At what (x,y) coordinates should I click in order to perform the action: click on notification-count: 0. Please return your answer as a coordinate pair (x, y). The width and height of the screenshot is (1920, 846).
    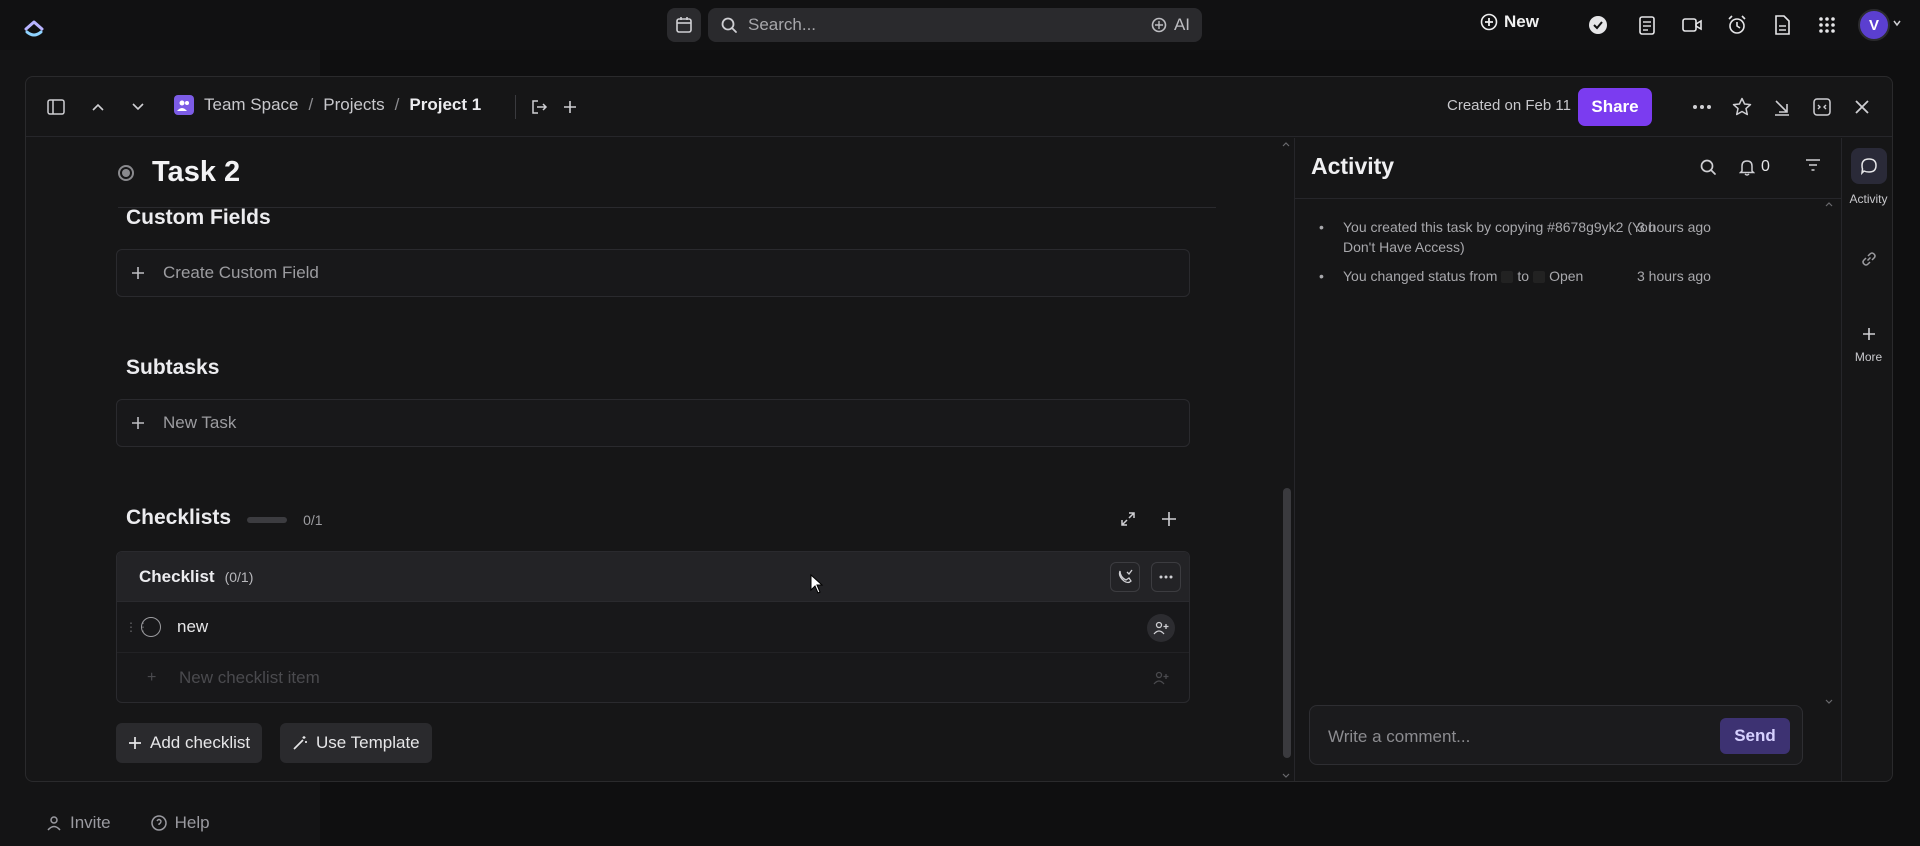
    Looking at the image, I should click on (1765, 166).